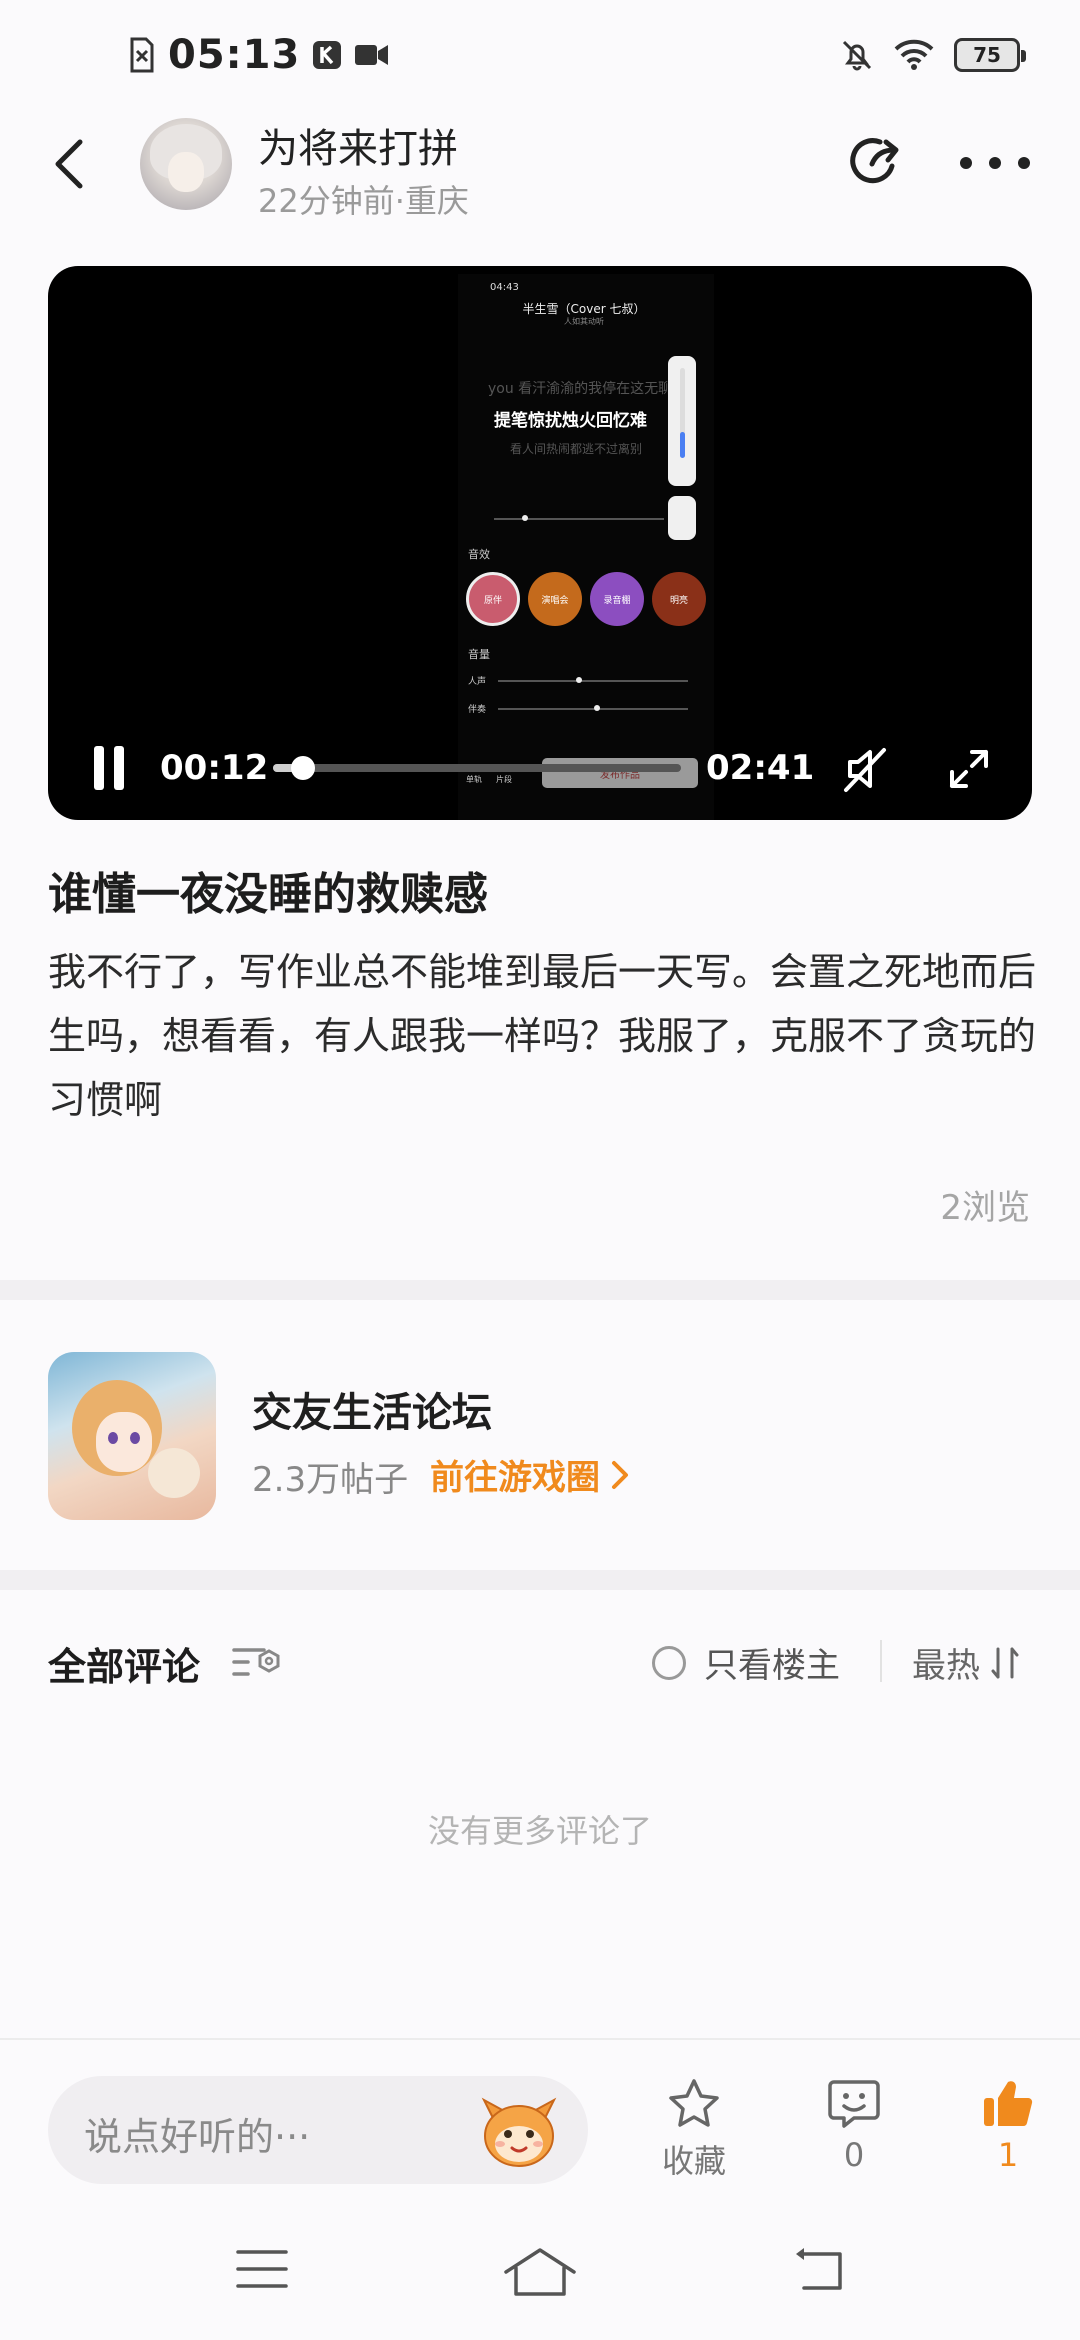  What do you see at coordinates (584, 309) in the screenshot?
I see `frame-song-title: 半生雪（Cover 七叔）` at bounding box center [584, 309].